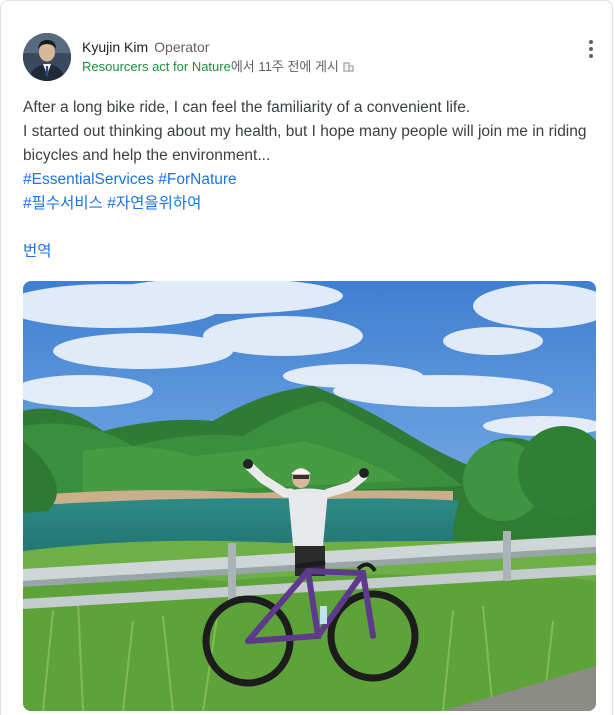 This screenshot has height=715, width=615. What do you see at coordinates (154, 203) in the screenshot?
I see `hashtag-for-nature-ko: #자연을위하여` at bounding box center [154, 203].